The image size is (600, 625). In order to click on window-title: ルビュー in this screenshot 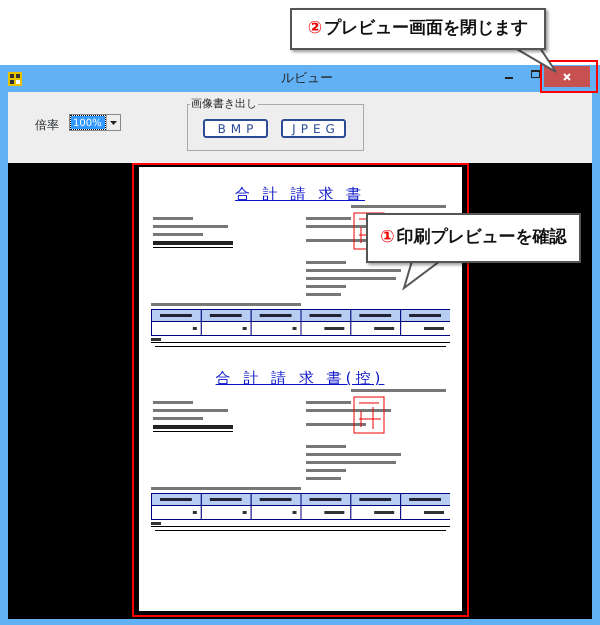, I will do `click(307, 78)`.